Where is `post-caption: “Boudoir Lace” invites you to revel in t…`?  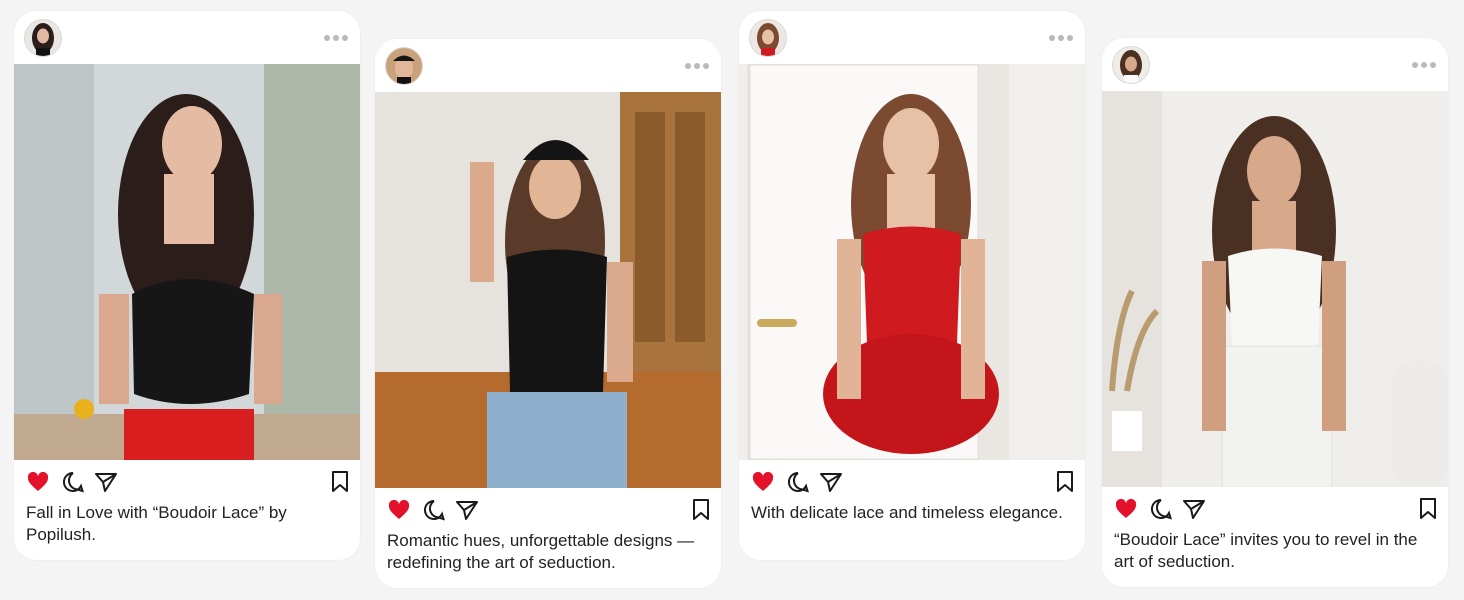
post-caption: “Boudoir Lace” invites you to revel in t… is located at coordinates (1266, 550).